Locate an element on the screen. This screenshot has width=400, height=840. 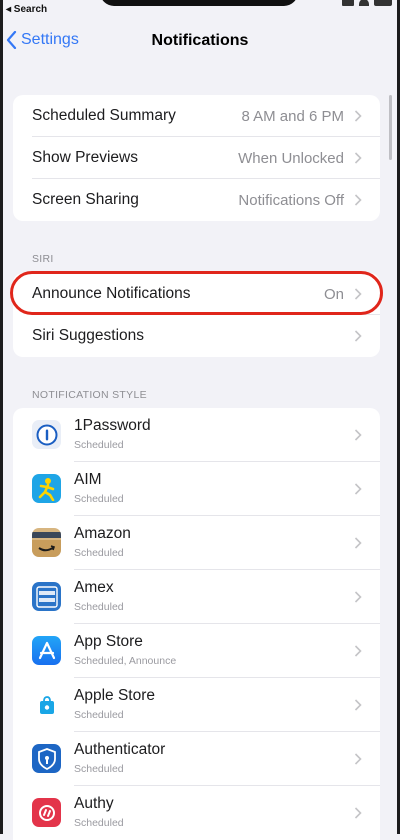
scroll-indicator is located at coordinates (390, 127).